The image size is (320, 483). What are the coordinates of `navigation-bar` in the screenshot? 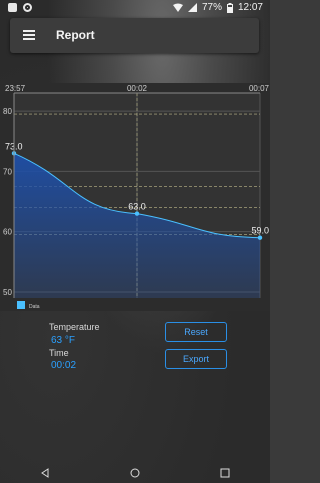 It's located at (135, 474).